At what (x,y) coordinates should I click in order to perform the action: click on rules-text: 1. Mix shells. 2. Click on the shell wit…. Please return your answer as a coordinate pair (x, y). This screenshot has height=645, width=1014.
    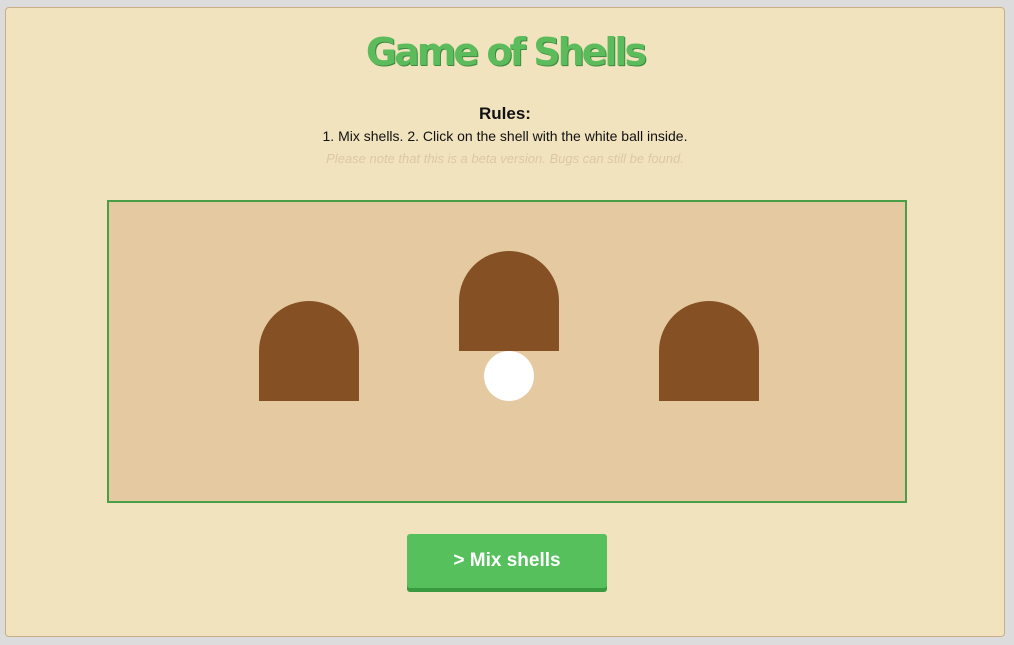
    Looking at the image, I should click on (505, 136).